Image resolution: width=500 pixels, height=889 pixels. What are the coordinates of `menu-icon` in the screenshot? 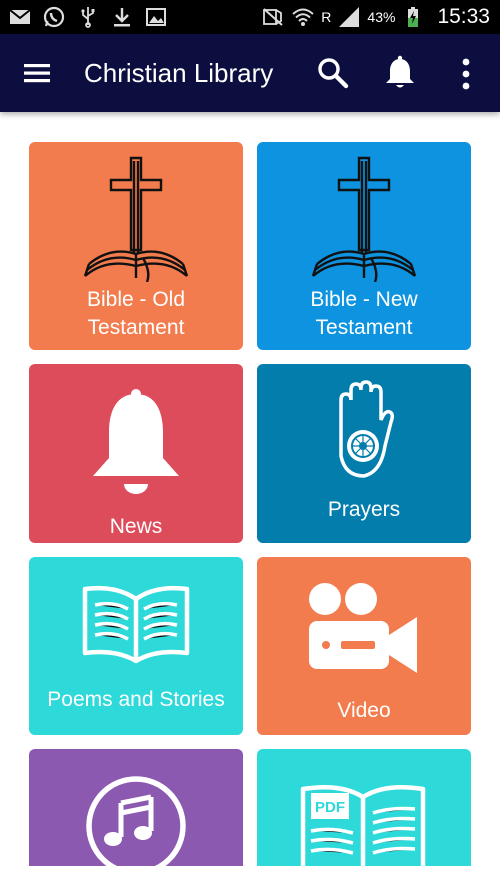 It's located at (37, 73).